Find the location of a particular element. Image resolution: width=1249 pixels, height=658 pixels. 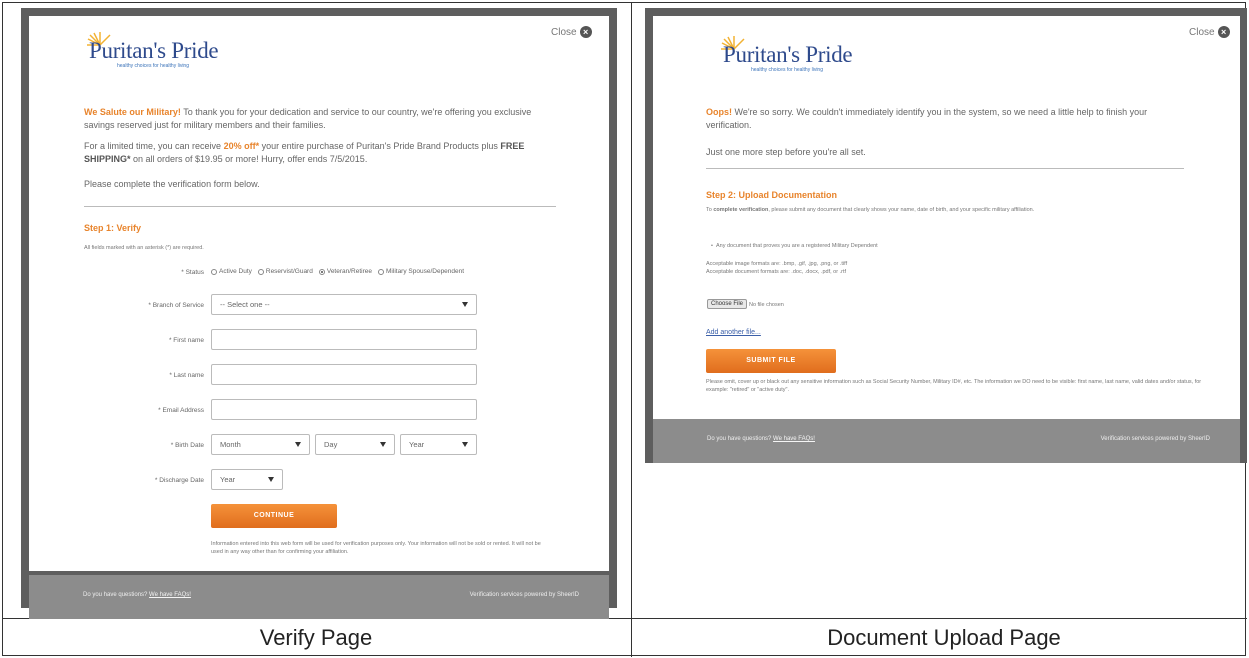

offer-discount: 20% off* is located at coordinates (241, 146).